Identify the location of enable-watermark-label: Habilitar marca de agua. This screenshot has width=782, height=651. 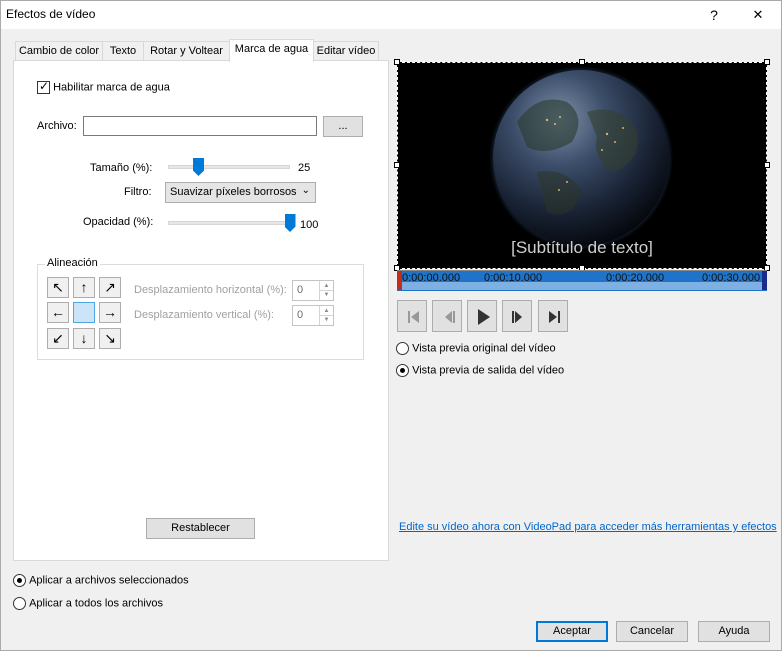
(111, 87).